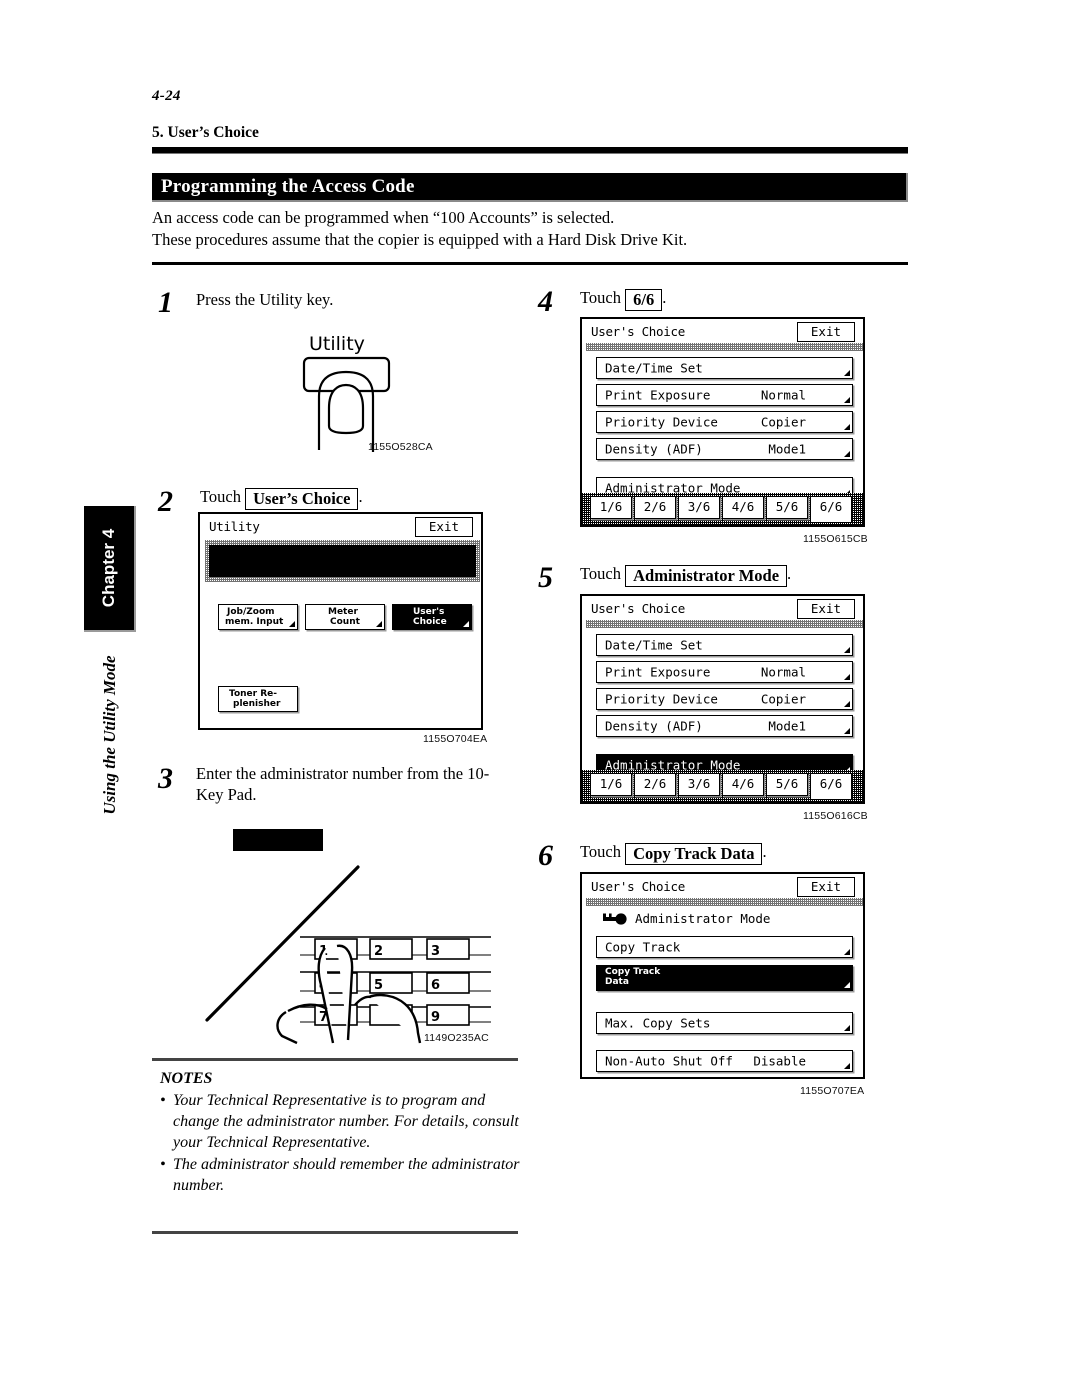 The width and height of the screenshot is (1080, 1397). I want to click on step-4-keycap: 6/6, so click(644, 300).